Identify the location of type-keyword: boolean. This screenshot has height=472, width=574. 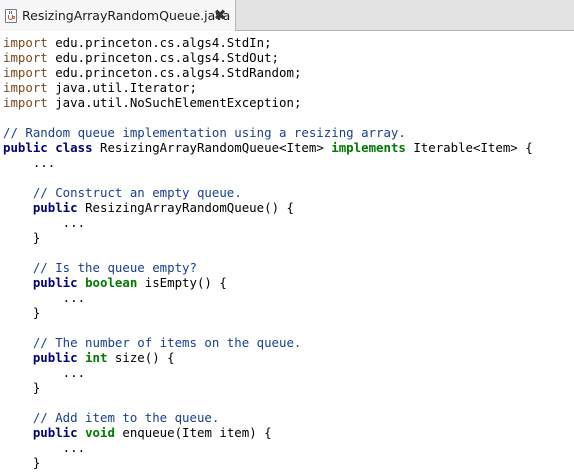
(111, 282).